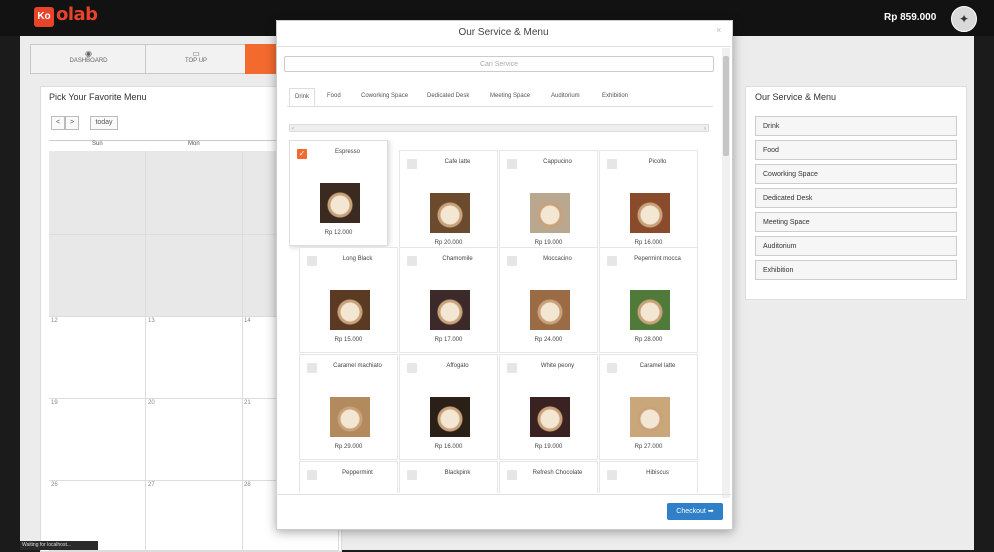 The width and height of the screenshot is (994, 552). What do you see at coordinates (910, 17) in the screenshot?
I see `balance-amount: Rp 859.000` at bounding box center [910, 17].